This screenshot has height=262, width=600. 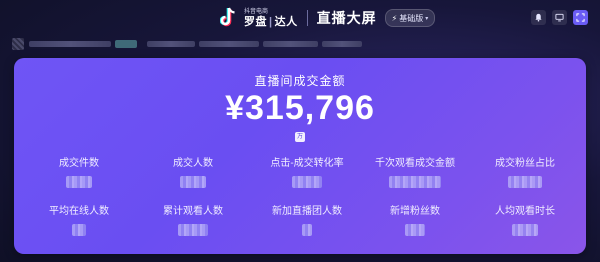 I want to click on account-info-row, so click(x=189, y=44).